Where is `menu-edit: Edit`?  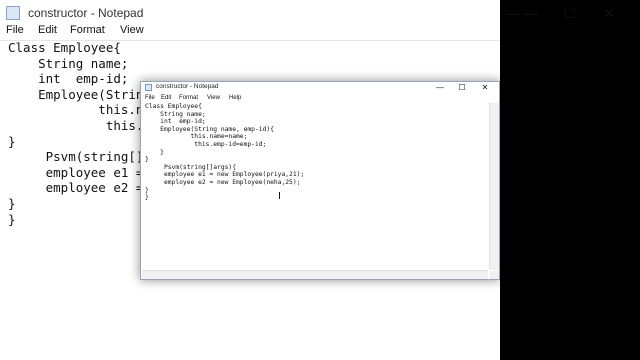
menu-edit: Edit is located at coordinates (166, 98).